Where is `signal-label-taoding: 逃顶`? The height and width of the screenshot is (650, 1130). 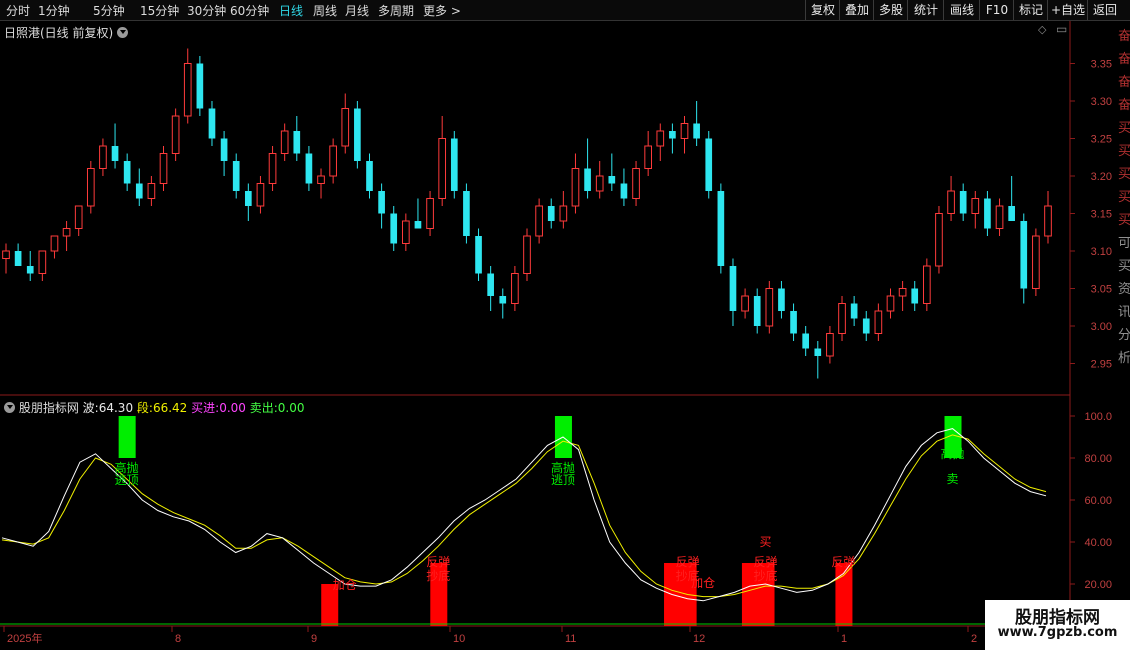 signal-label-taoding: 逃顶 is located at coordinates (563, 480).